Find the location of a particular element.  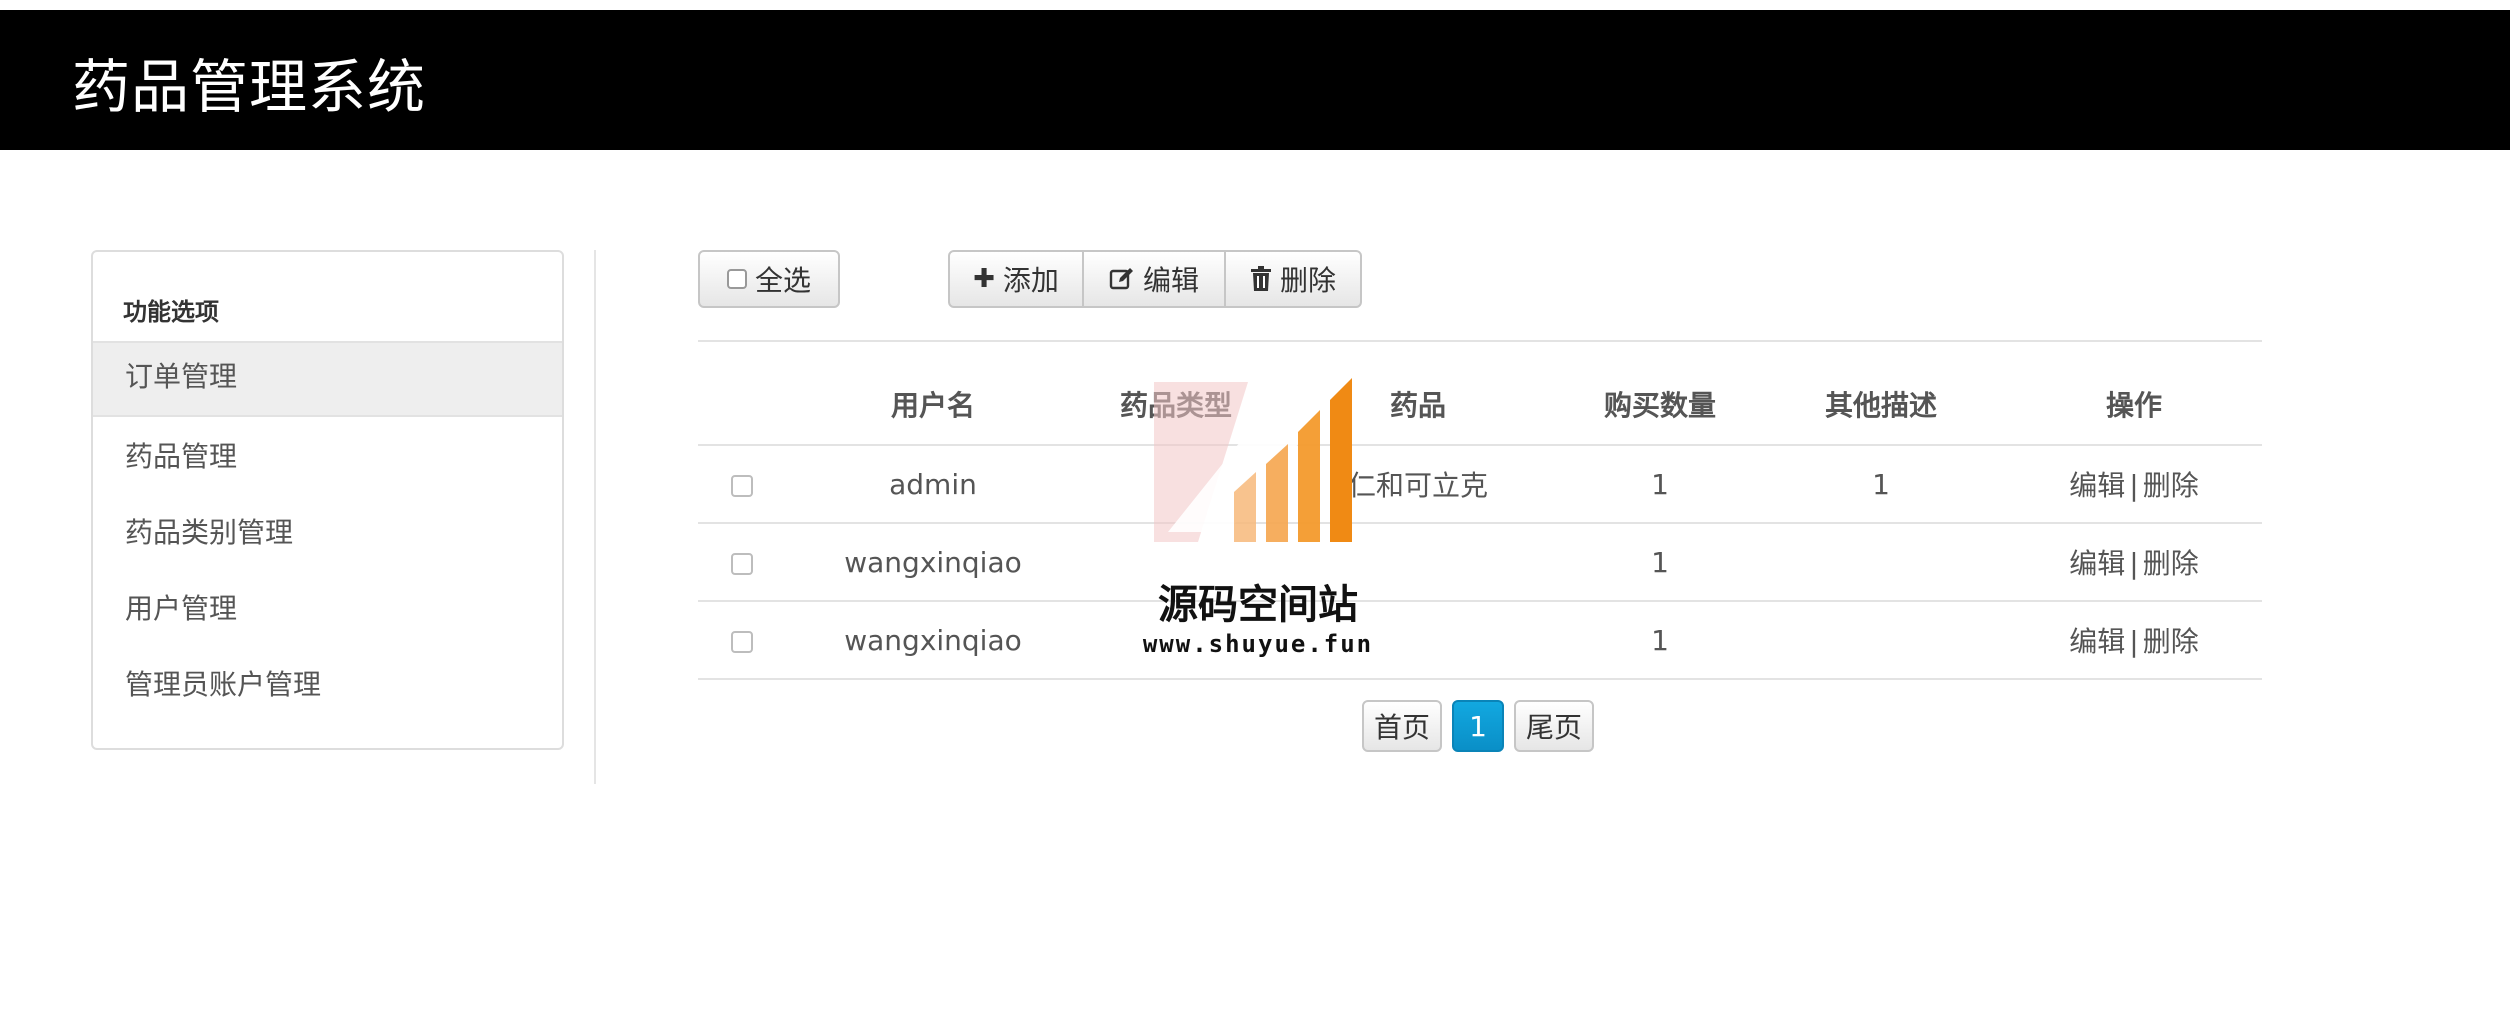

edit-button: 编辑 is located at coordinates (1155, 279).